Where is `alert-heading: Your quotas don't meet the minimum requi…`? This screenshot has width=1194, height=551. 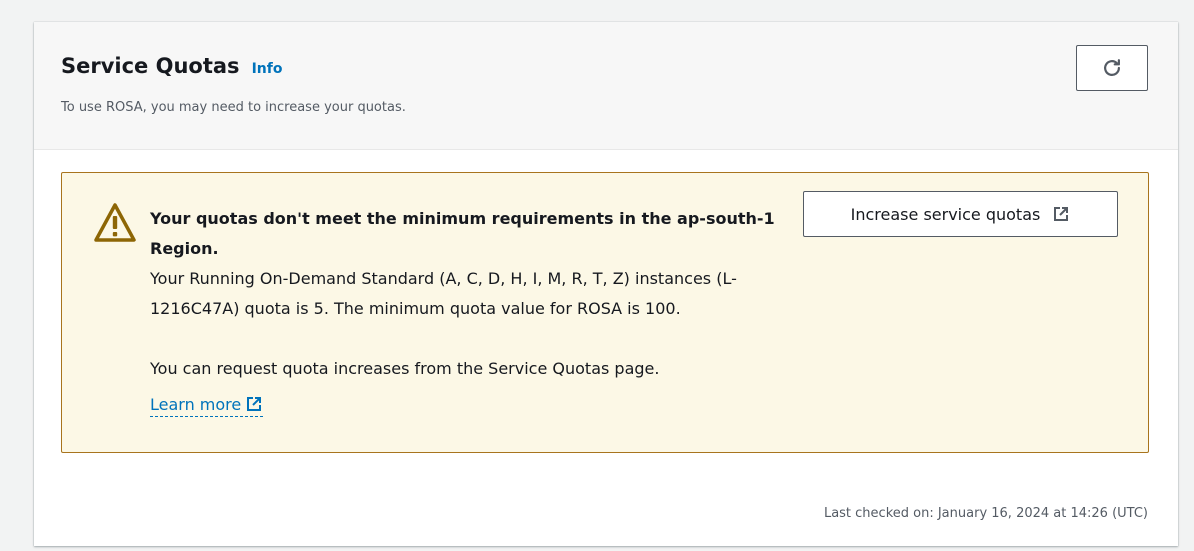
alert-heading: Your quotas don't meet the minimum requi… is located at coordinates (462, 233).